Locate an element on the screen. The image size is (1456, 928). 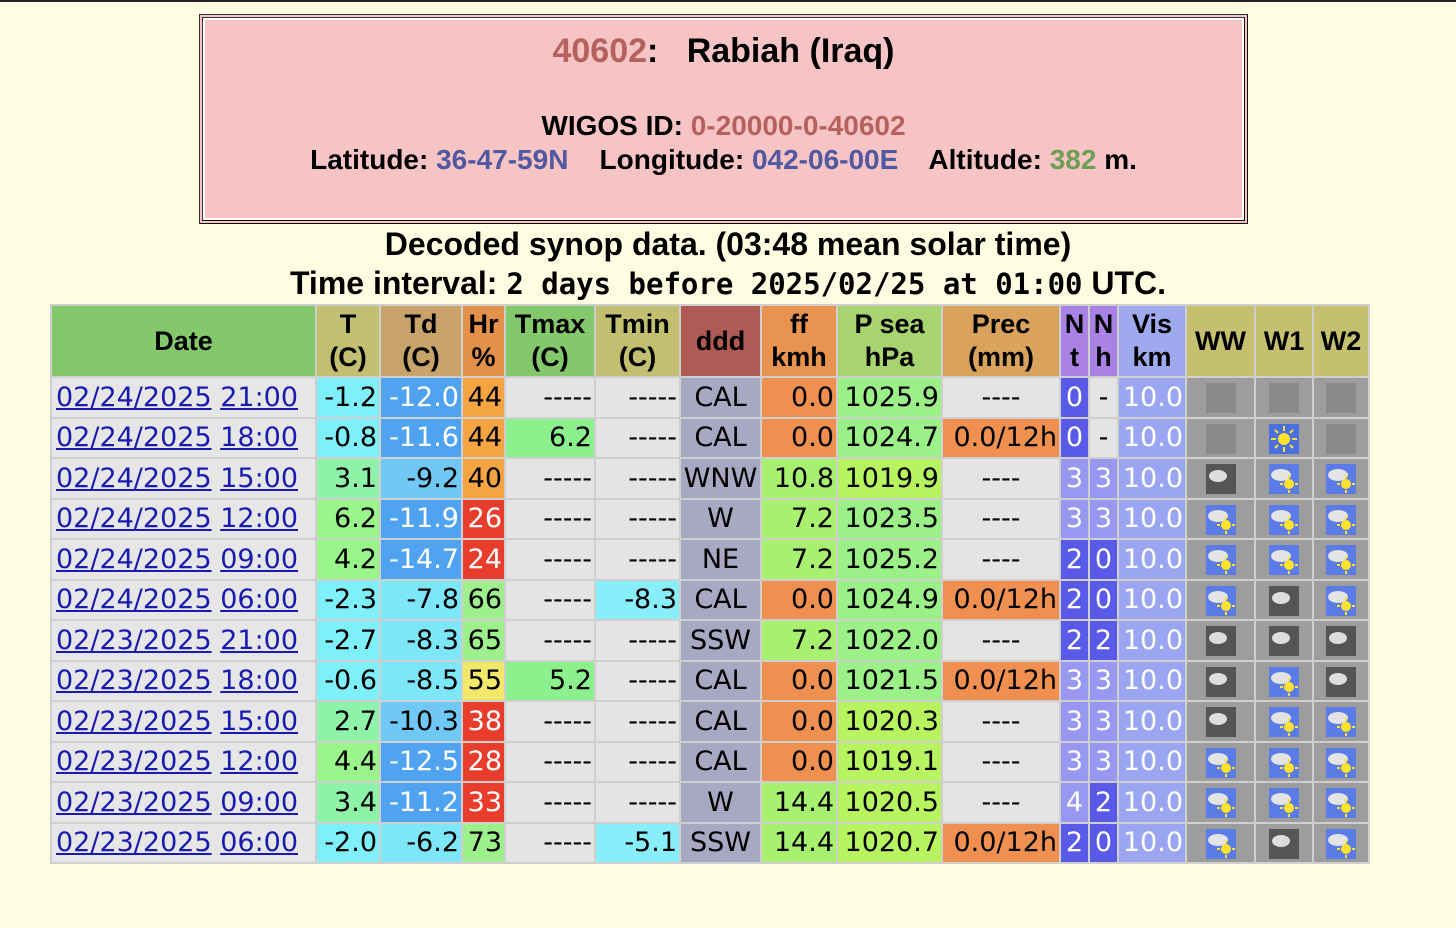
humidity-cell: 44 is located at coordinates (483, 437).